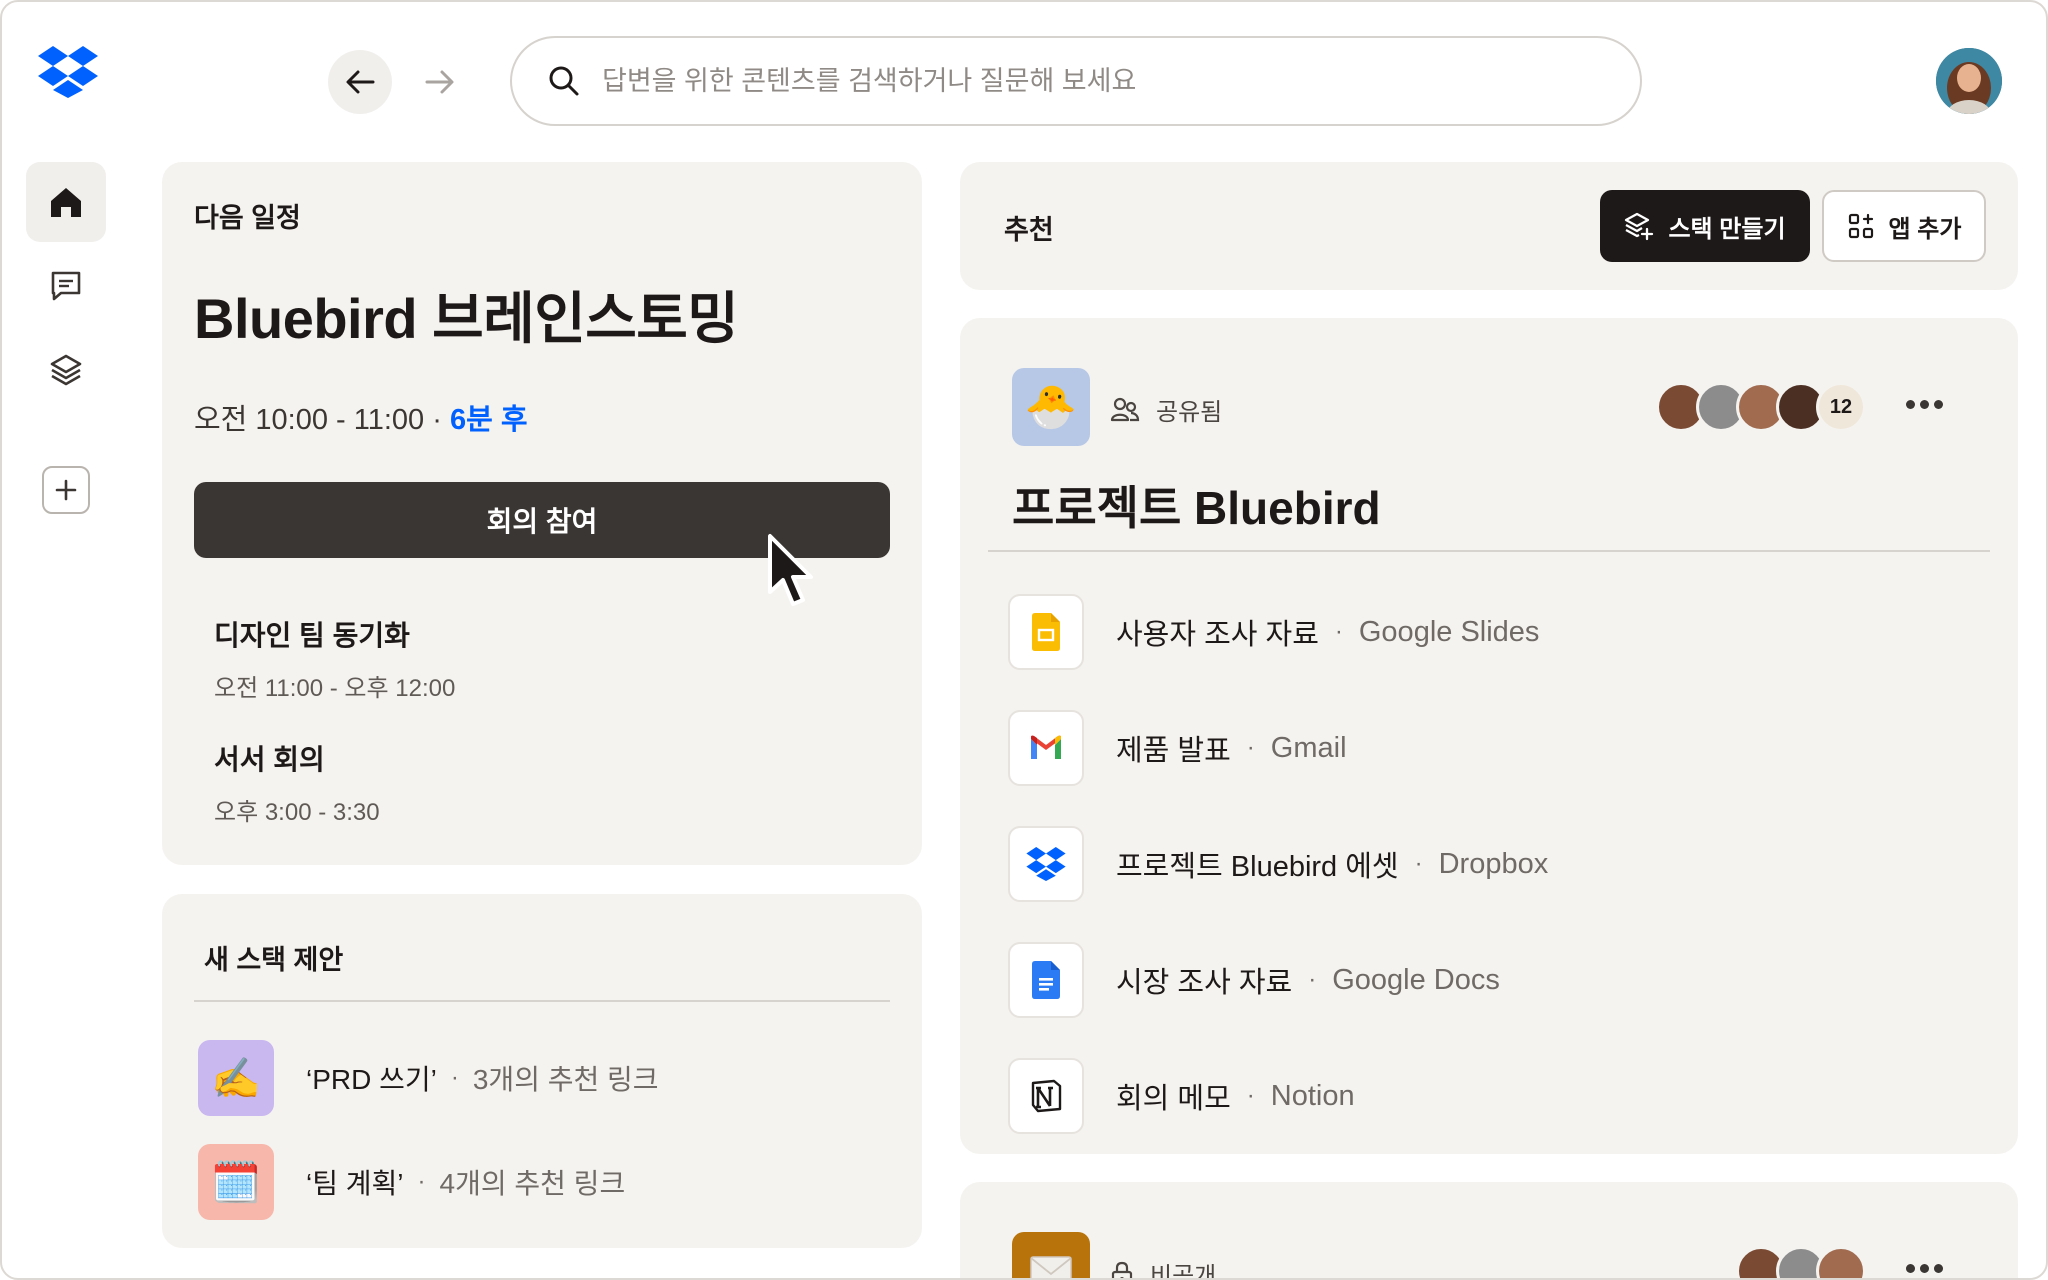 This screenshot has height=1280, width=2048. I want to click on google-slides-icon, so click(1046, 632).